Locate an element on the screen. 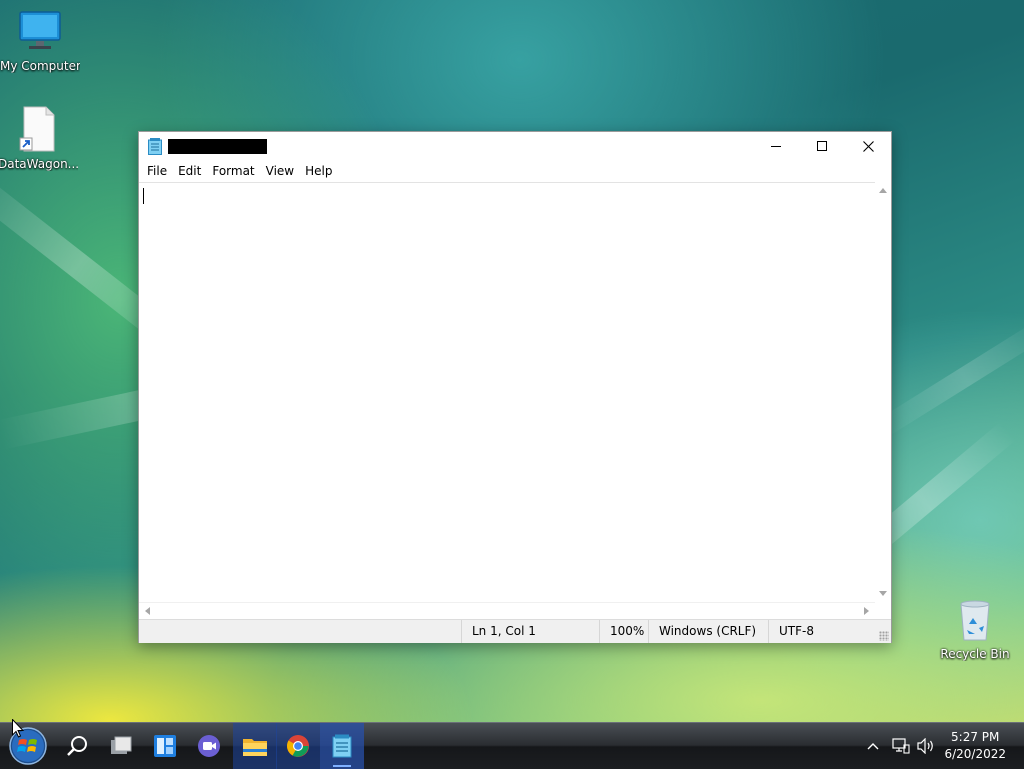  status-zoom: 100% is located at coordinates (624, 631).